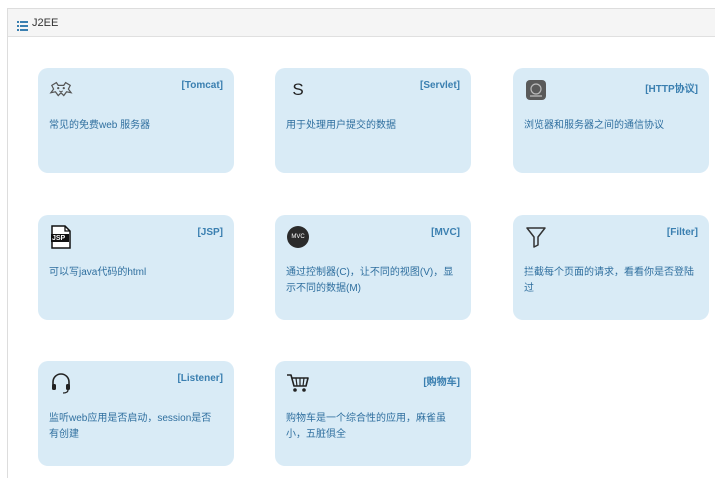 The width and height of the screenshot is (715, 478). I want to click on card-title: [Tomcat], so click(202, 85).